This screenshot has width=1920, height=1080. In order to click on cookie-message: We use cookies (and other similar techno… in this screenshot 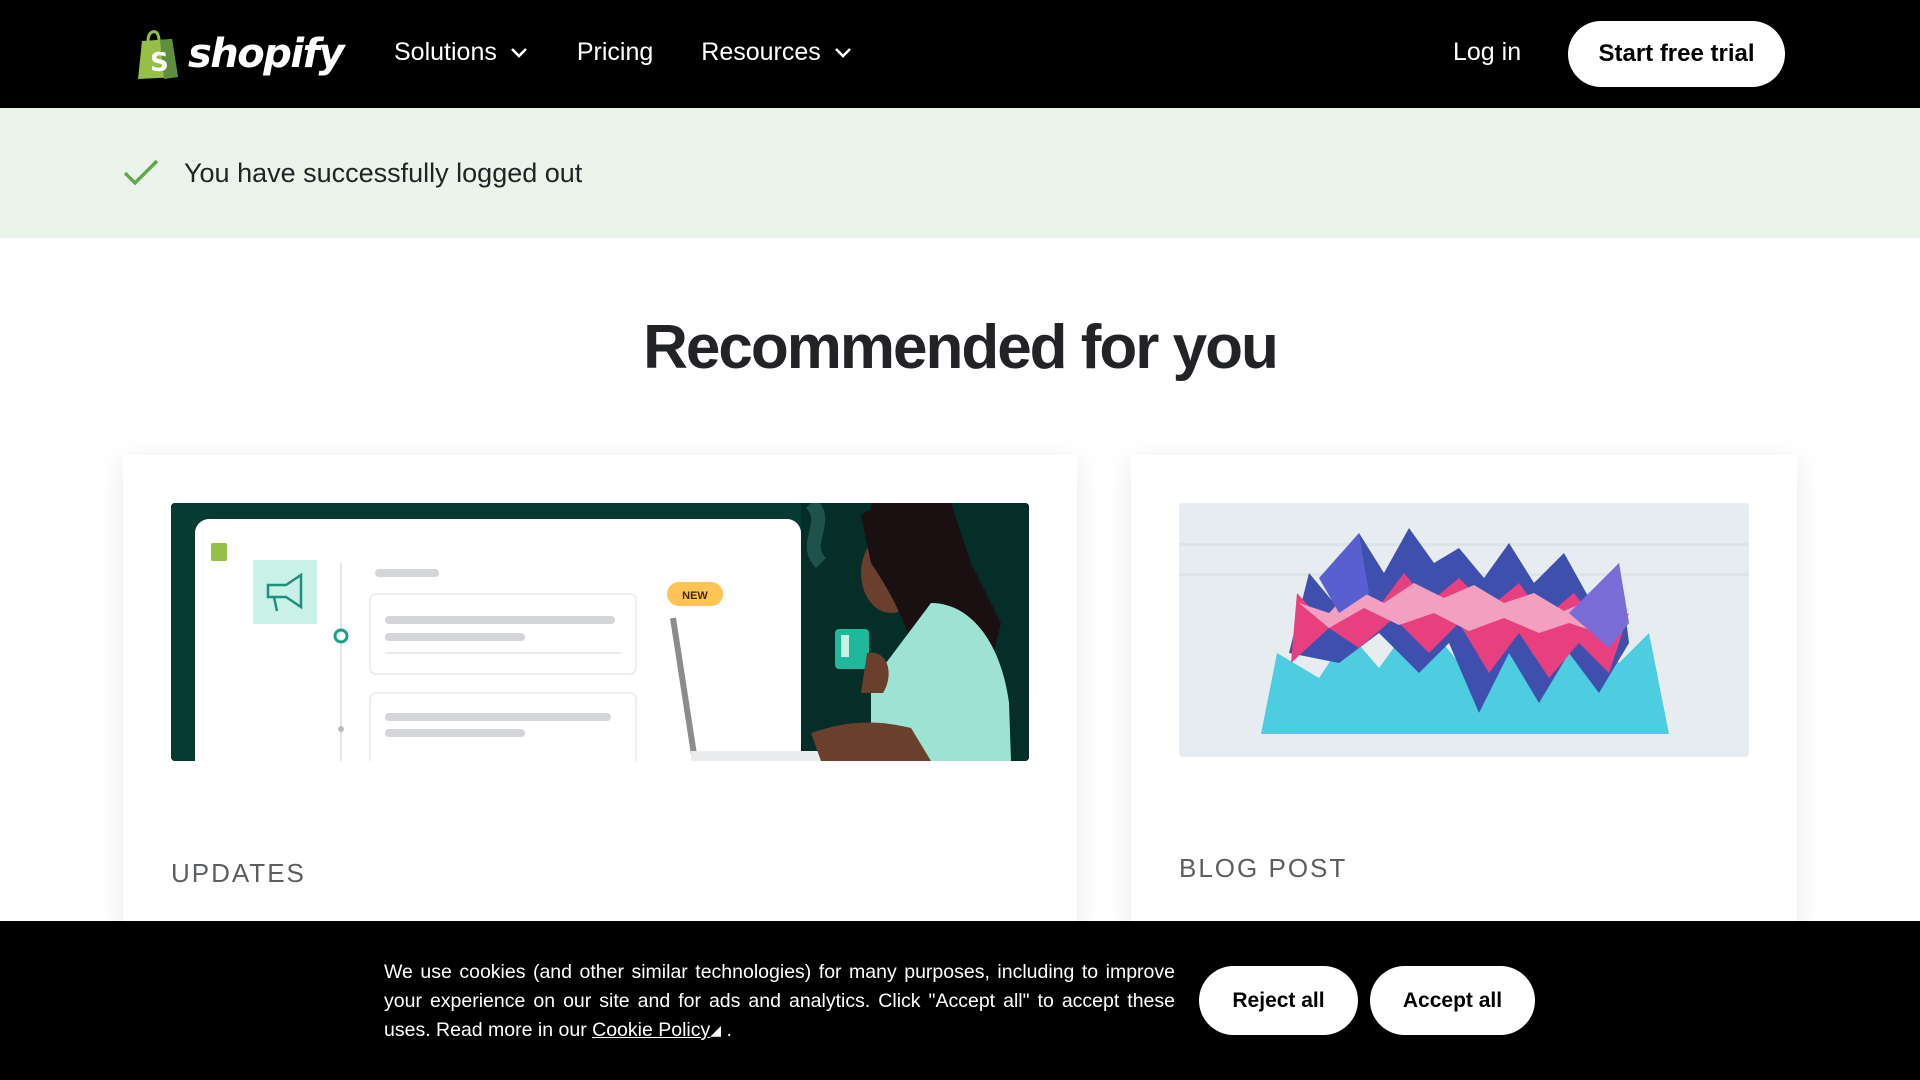, I will do `click(779, 1001)`.